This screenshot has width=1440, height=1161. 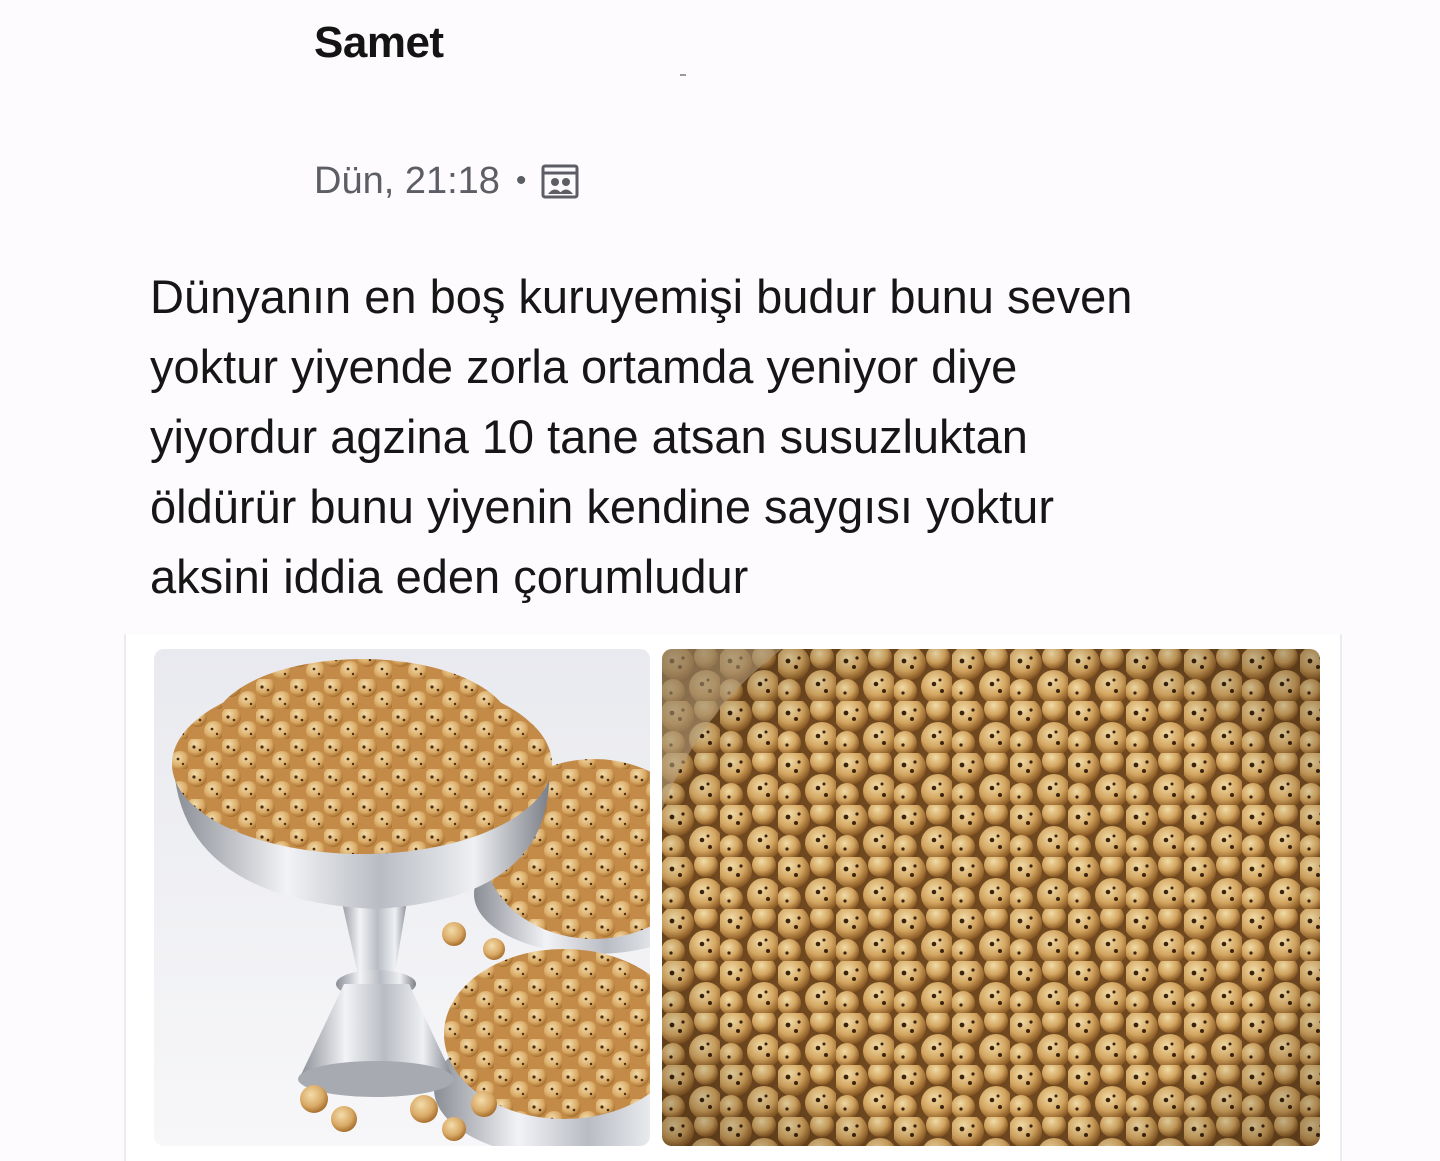 I want to click on photo-album-icon, so click(x=560, y=181).